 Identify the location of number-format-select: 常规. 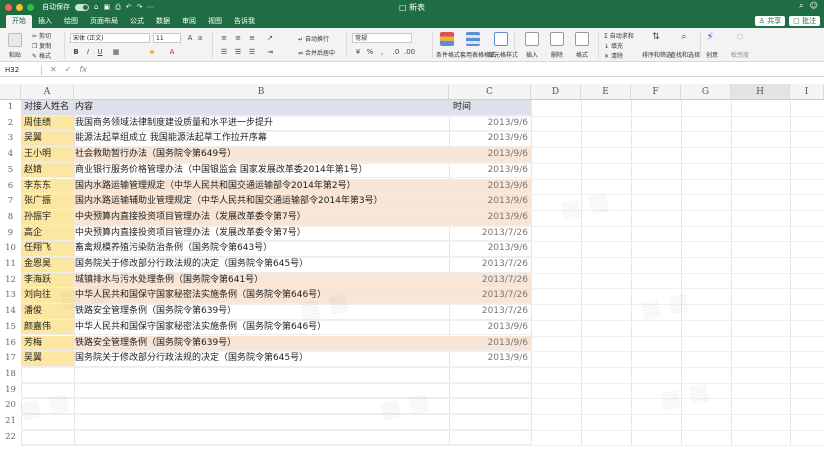
(382, 38).